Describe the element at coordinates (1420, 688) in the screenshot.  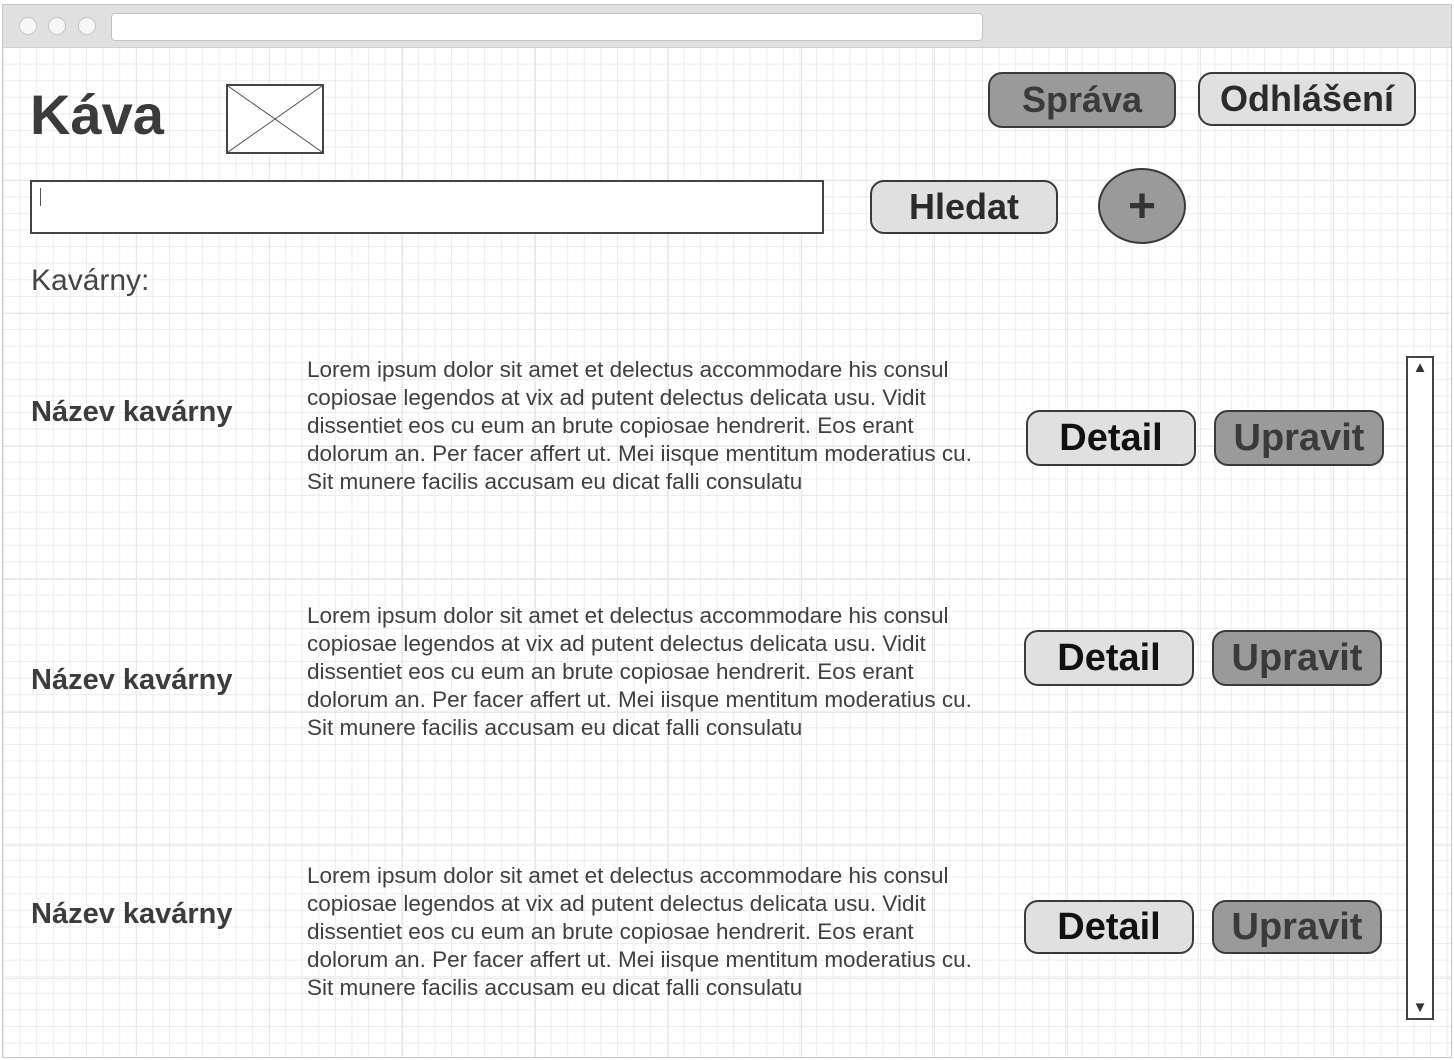
I see `vertical-scrollbar: ▲ ▼` at that location.